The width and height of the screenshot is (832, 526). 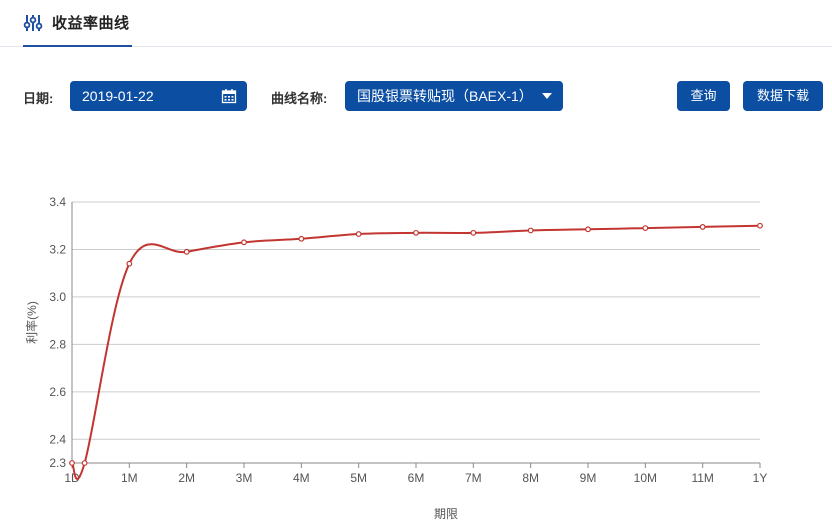 What do you see at coordinates (229, 96) in the screenshot?
I see `calendar-icon` at bounding box center [229, 96].